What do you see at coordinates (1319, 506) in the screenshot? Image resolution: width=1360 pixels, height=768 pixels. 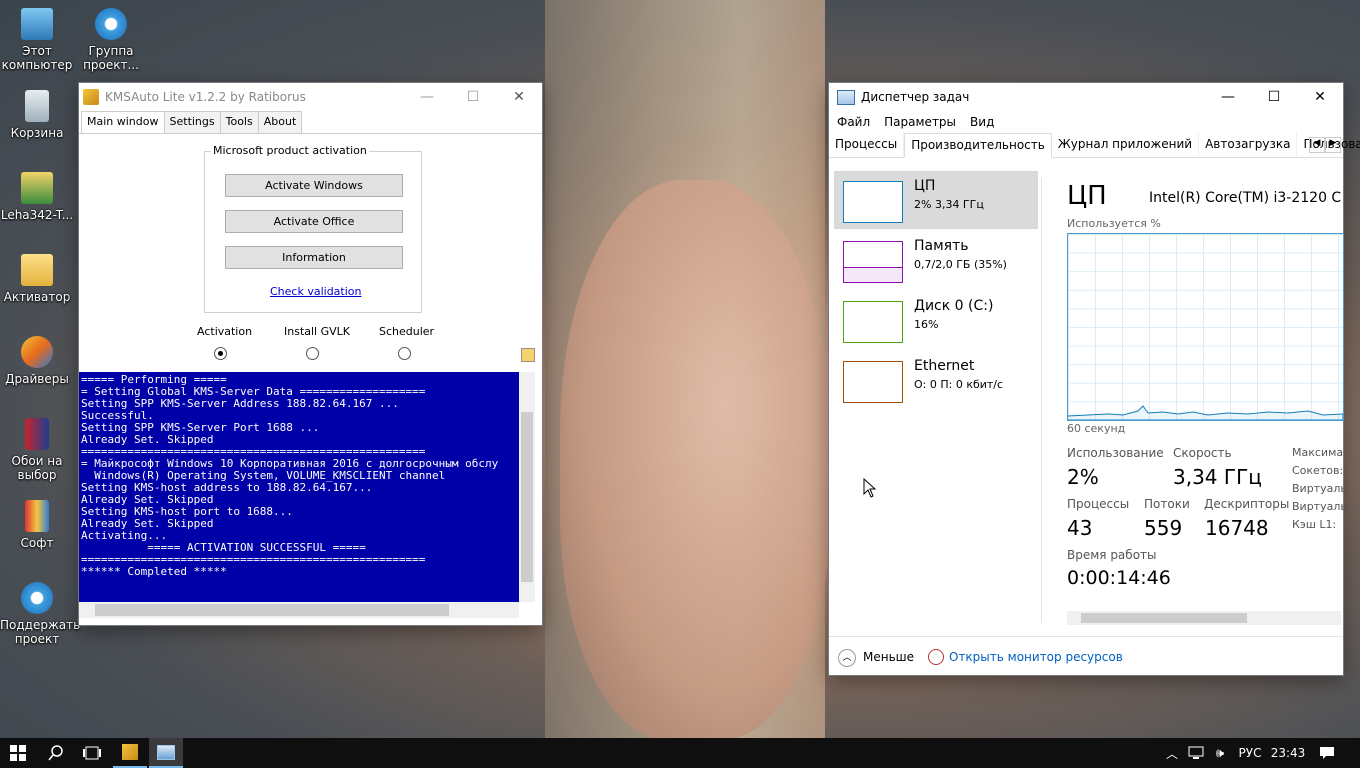 I see `right-label-virt2: Виртуаль` at bounding box center [1319, 506].